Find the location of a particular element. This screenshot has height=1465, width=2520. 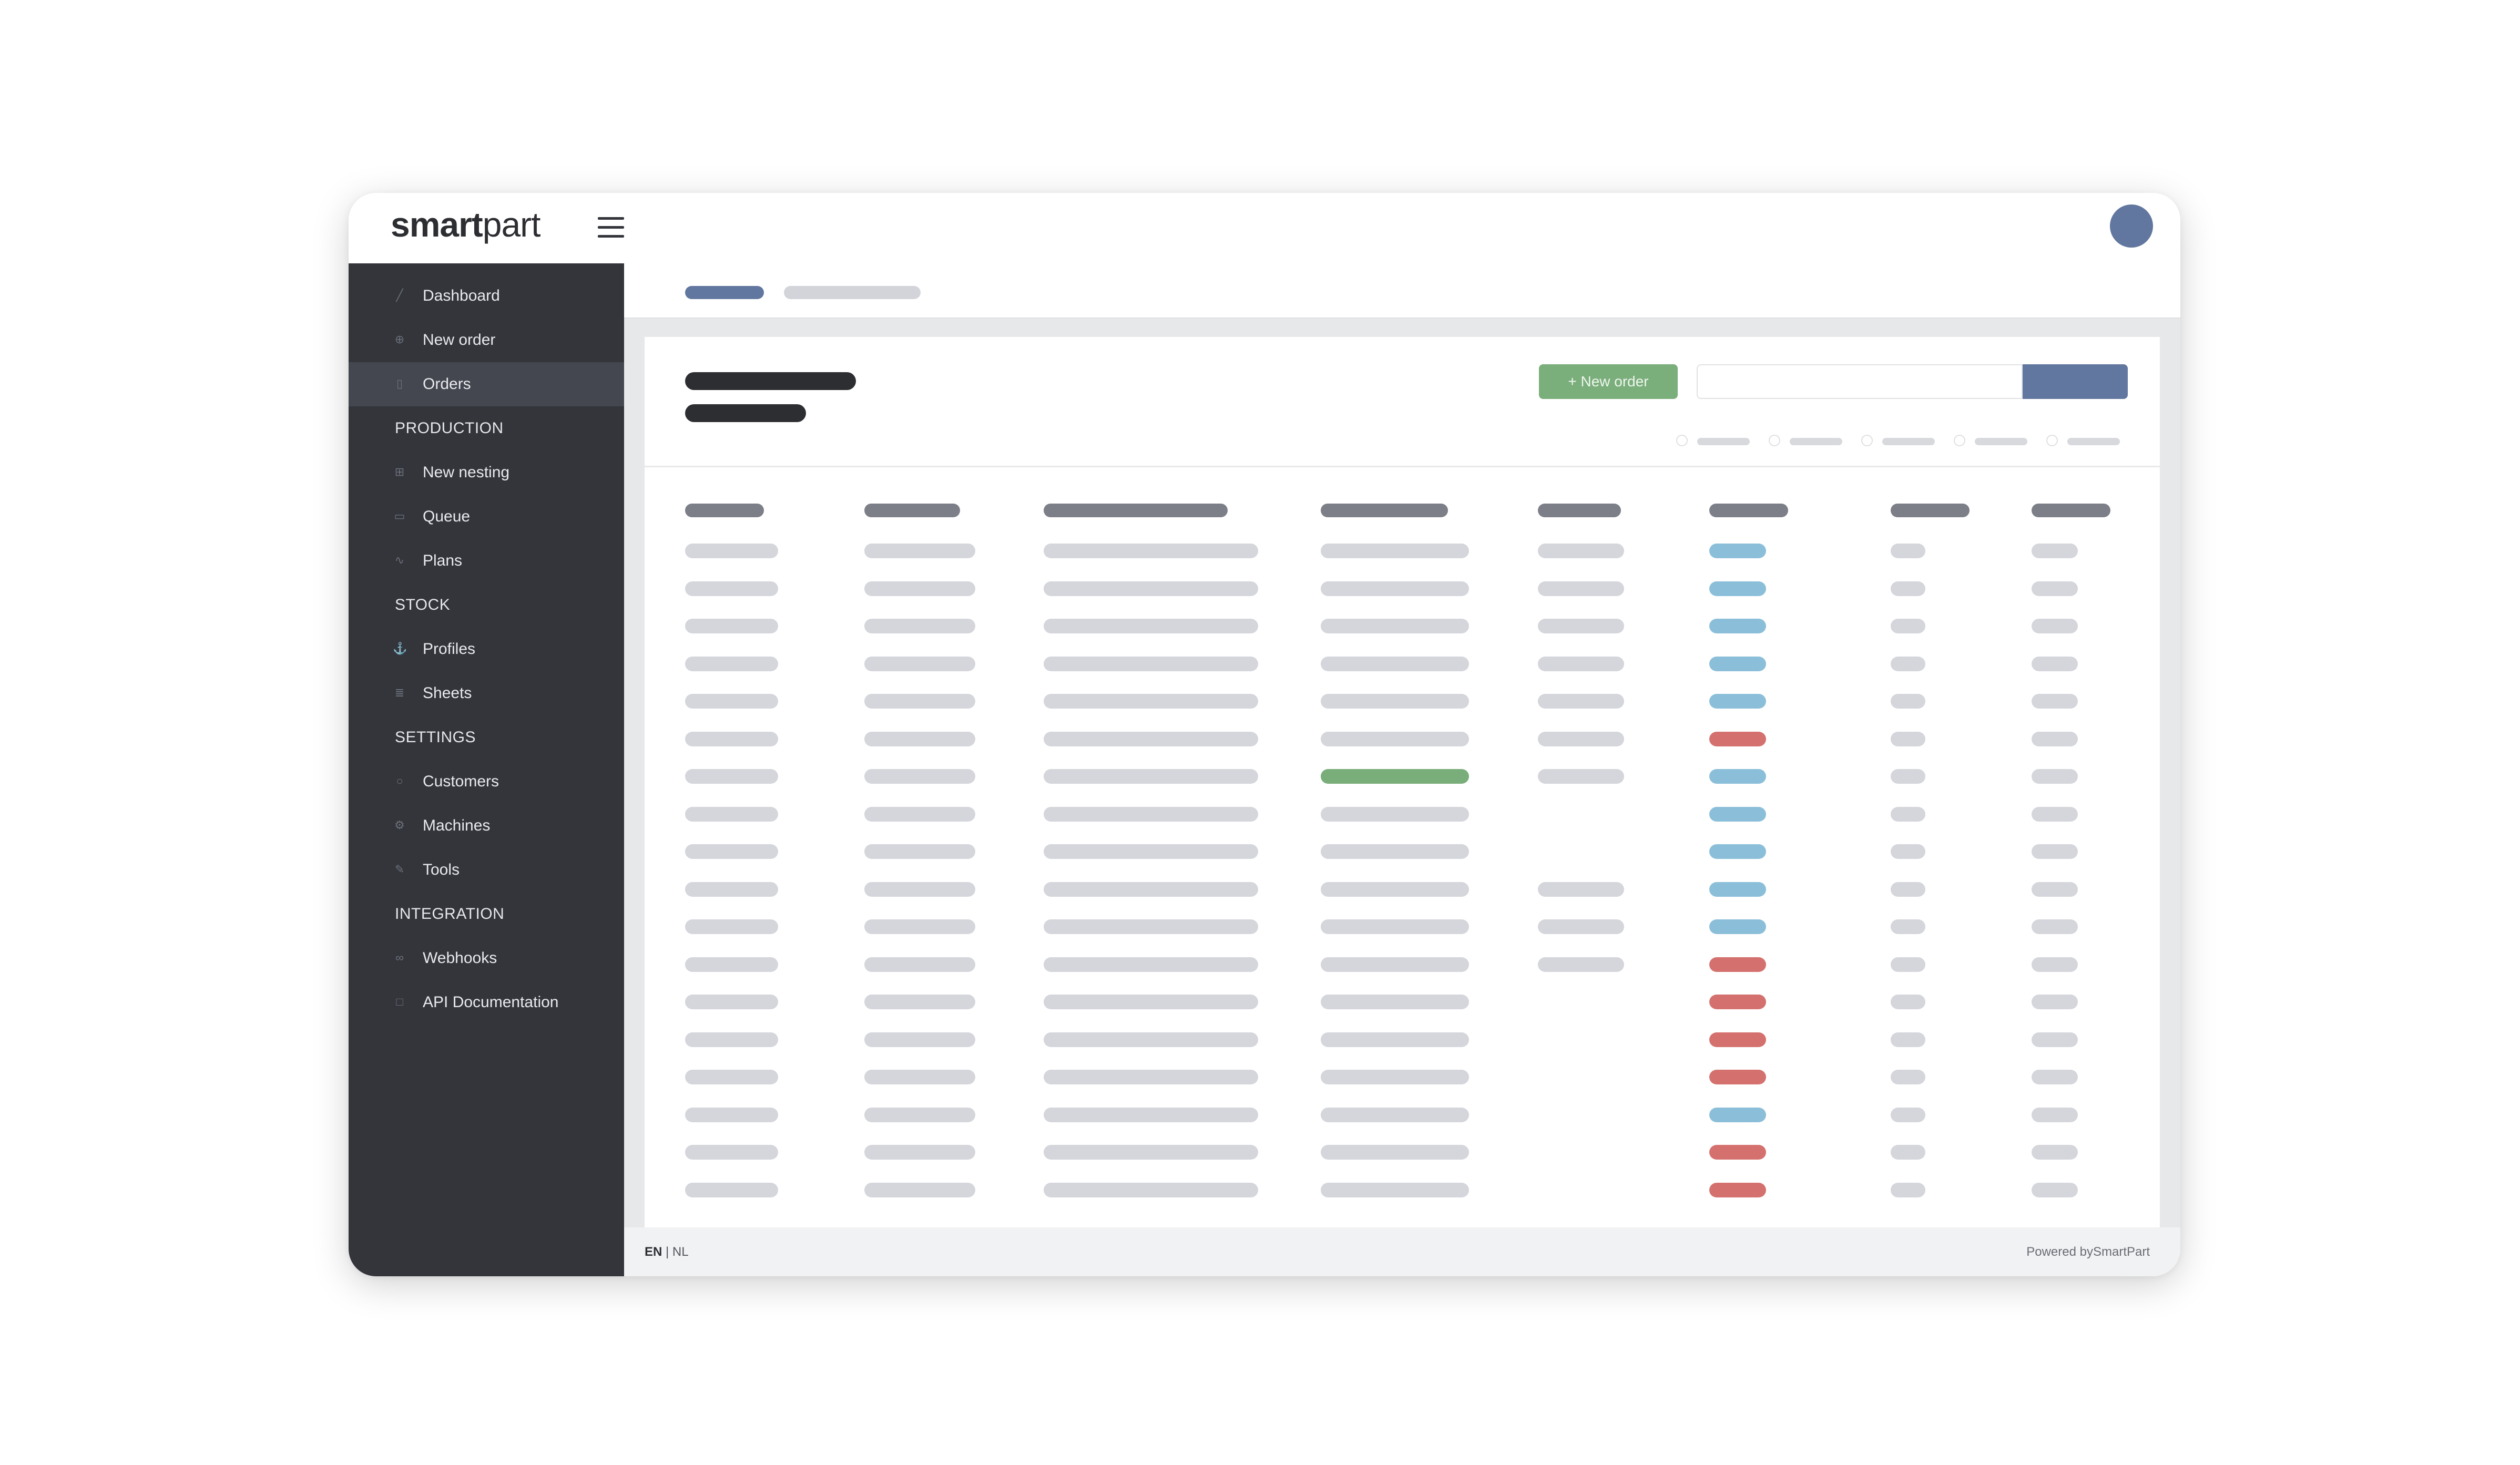

breadcrumb-item-current is located at coordinates (724, 292).